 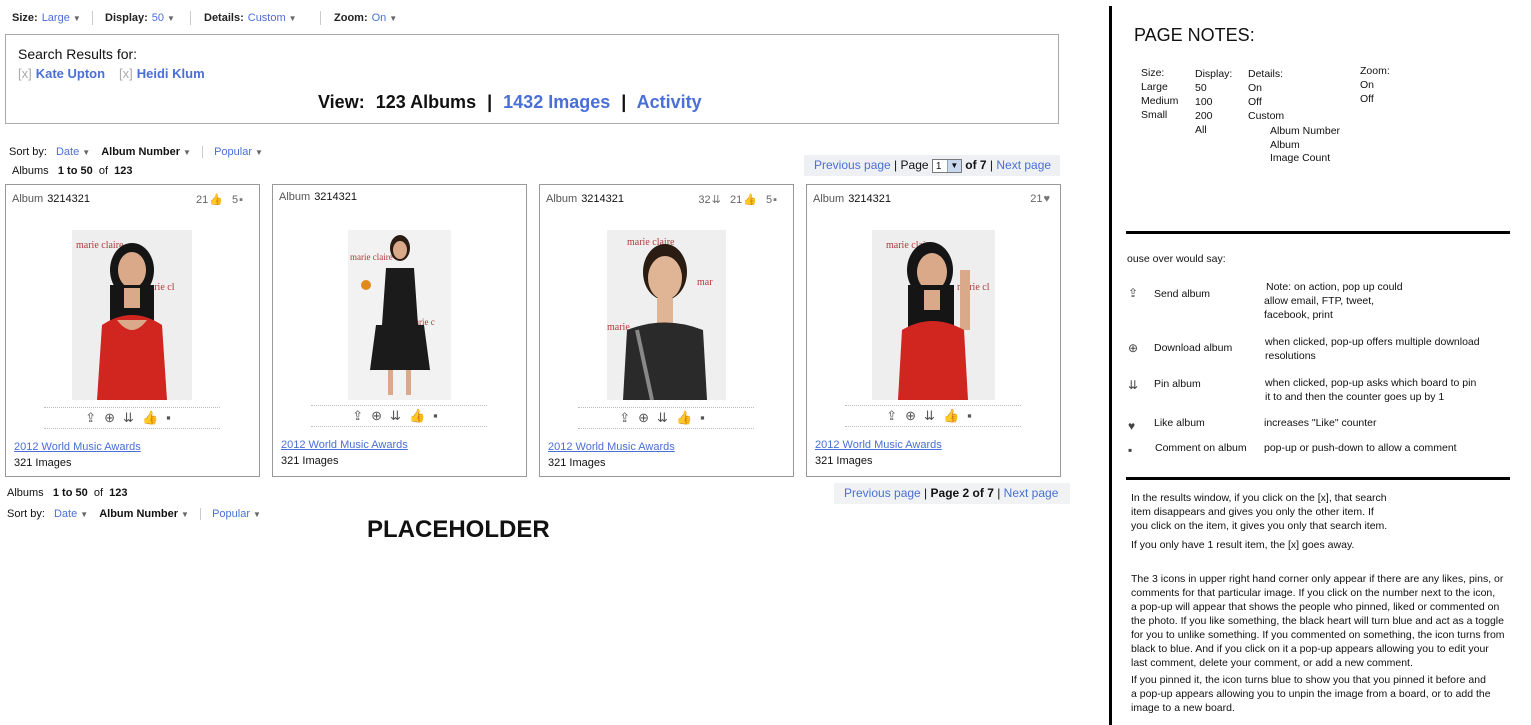 I want to click on results-count-bottom: Albums 1 to 50 of 123, so click(x=67, y=493).